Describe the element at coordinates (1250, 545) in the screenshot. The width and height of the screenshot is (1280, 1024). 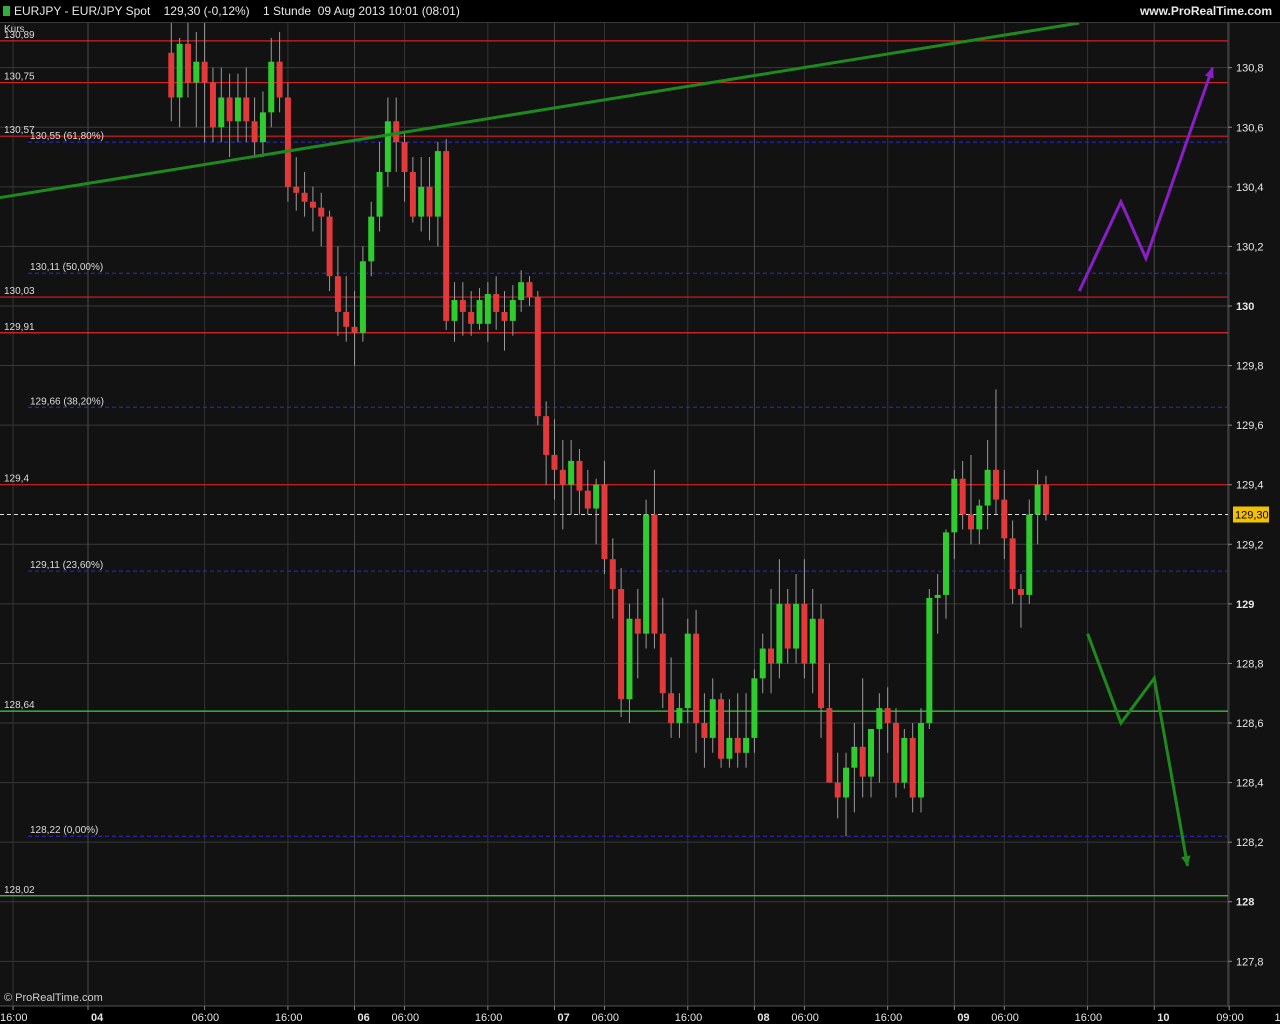
I see `y-tick-label: 129,2` at that location.